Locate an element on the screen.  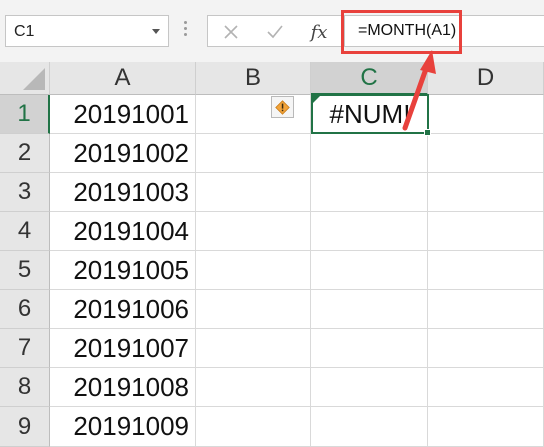
cell-b9 is located at coordinates (253, 427).